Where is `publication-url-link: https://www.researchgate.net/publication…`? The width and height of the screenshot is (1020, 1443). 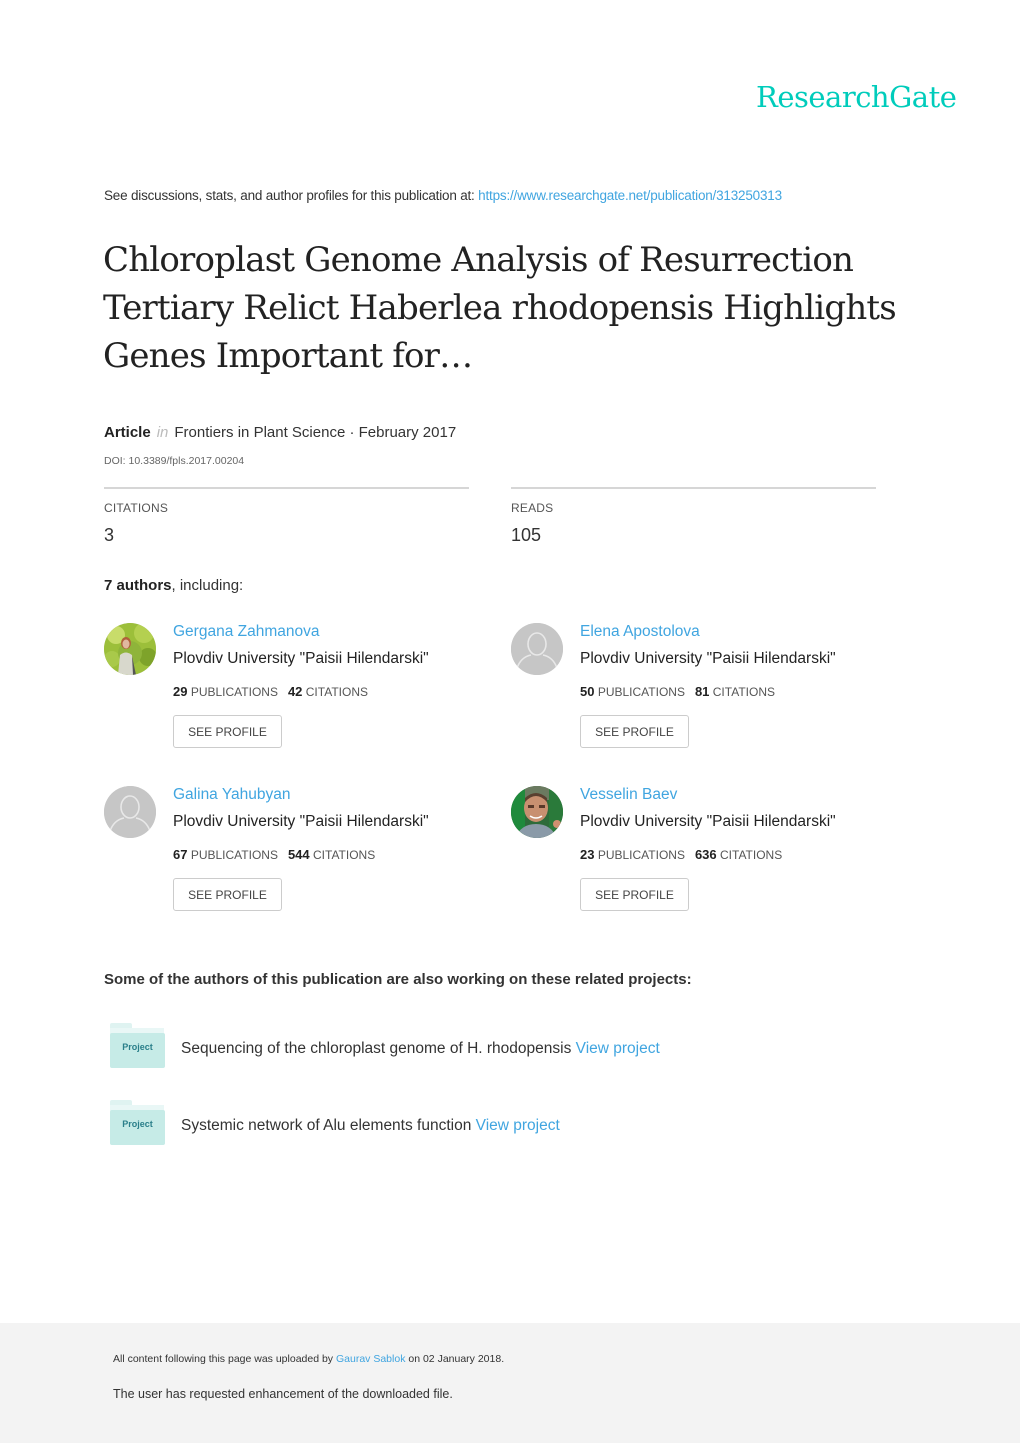
publication-url-link: https://www.researchgate.net/publication… is located at coordinates (630, 195).